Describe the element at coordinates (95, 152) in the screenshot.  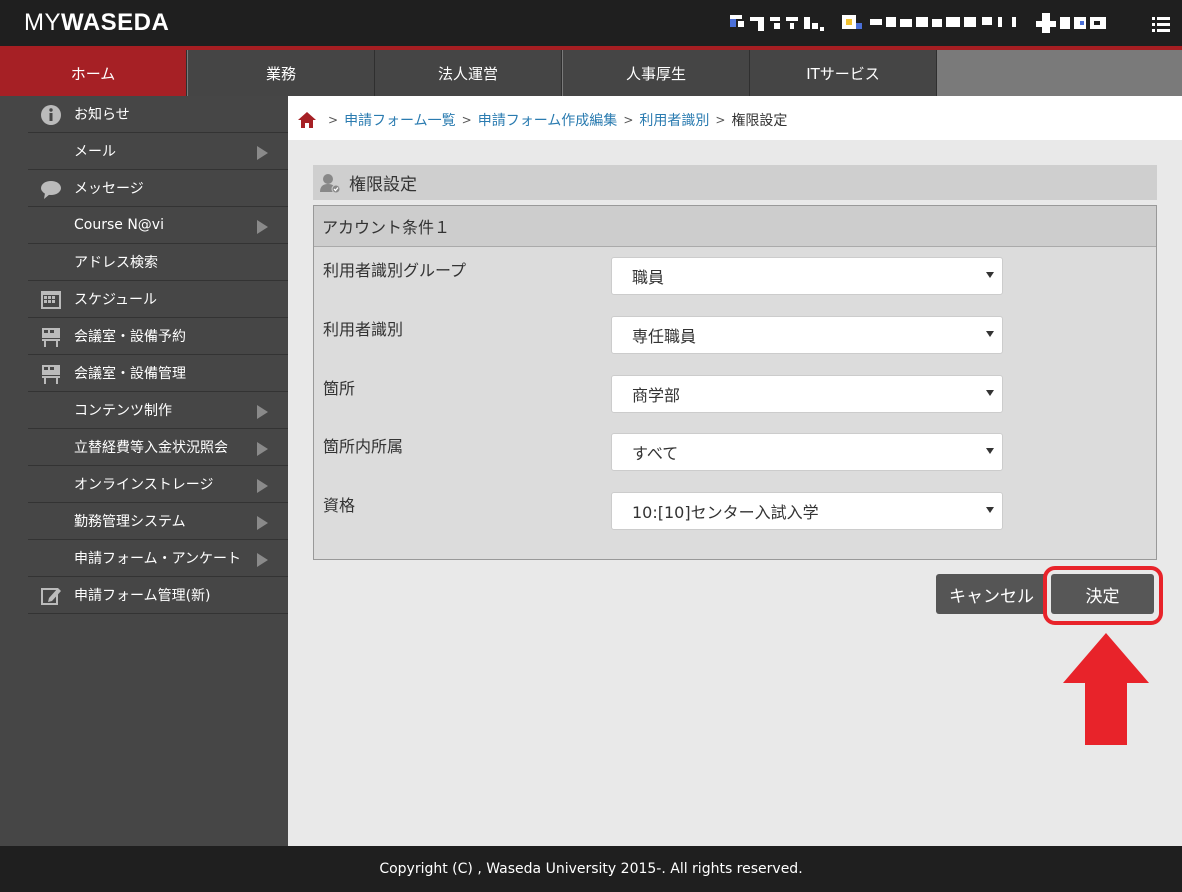
I see `sidebar-item-label: メール` at that location.